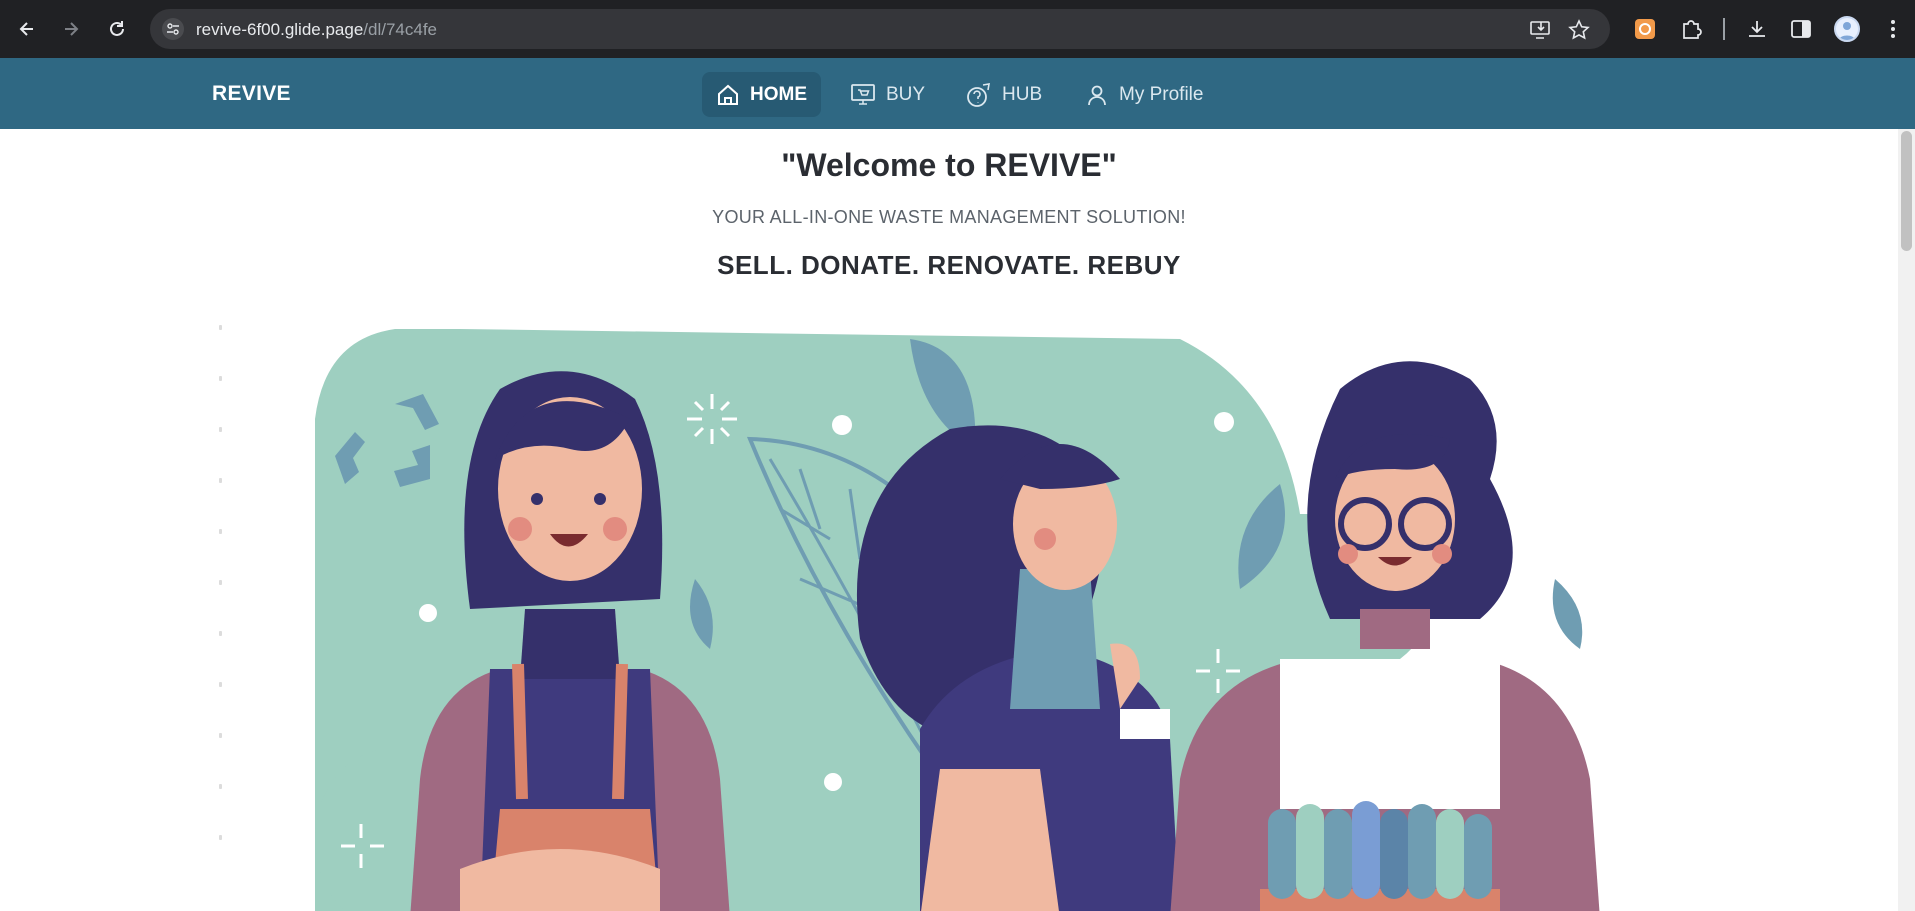 This screenshot has height=911, width=1915. What do you see at coordinates (173, 29) in the screenshot?
I see `site-settings-icon` at bounding box center [173, 29].